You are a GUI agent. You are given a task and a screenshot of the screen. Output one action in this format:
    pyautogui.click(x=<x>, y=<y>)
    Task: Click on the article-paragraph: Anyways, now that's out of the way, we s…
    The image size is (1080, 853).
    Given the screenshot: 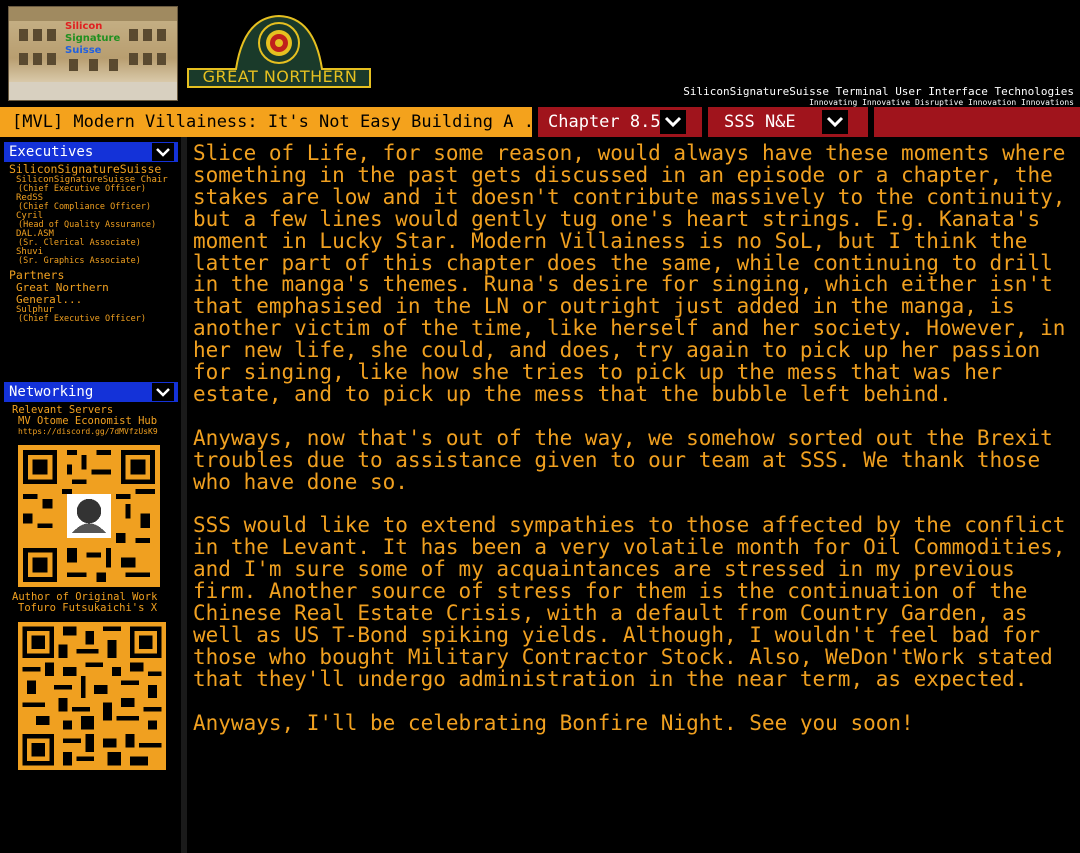 What is the action you would take?
    pyautogui.click(x=623, y=459)
    